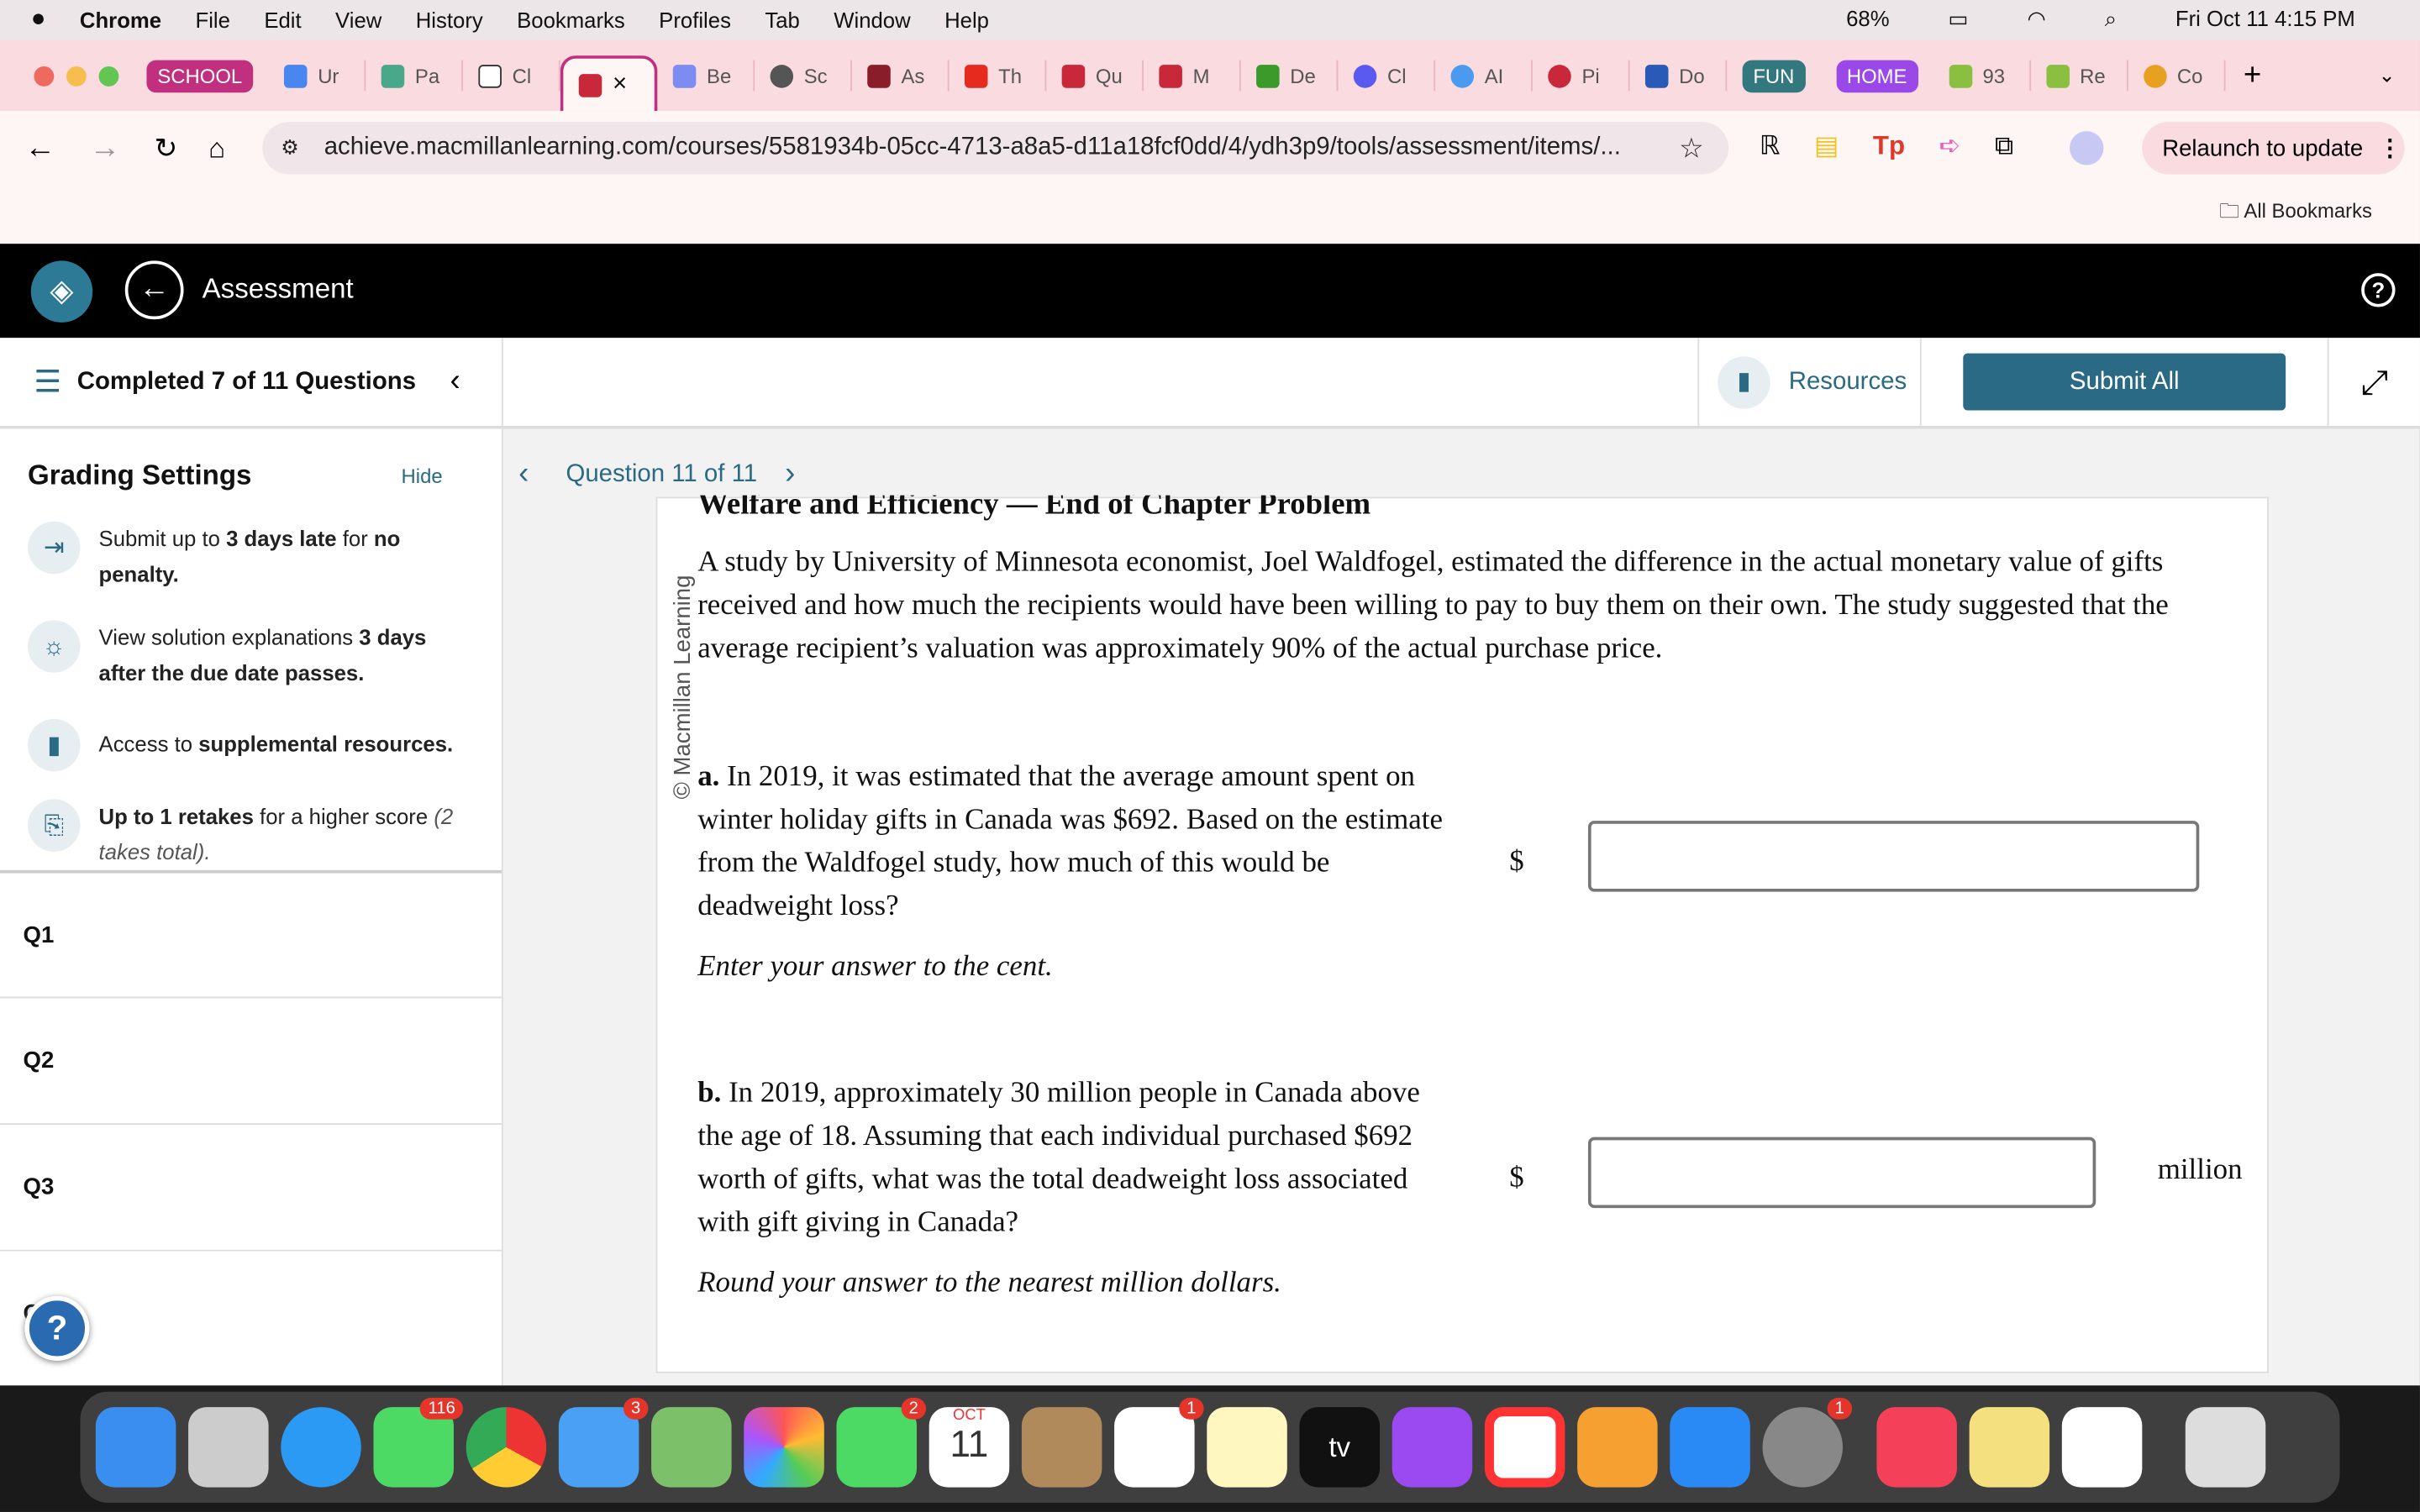 The image size is (2420, 1512). What do you see at coordinates (228, 1447) in the screenshot?
I see `launchpad-icon` at bounding box center [228, 1447].